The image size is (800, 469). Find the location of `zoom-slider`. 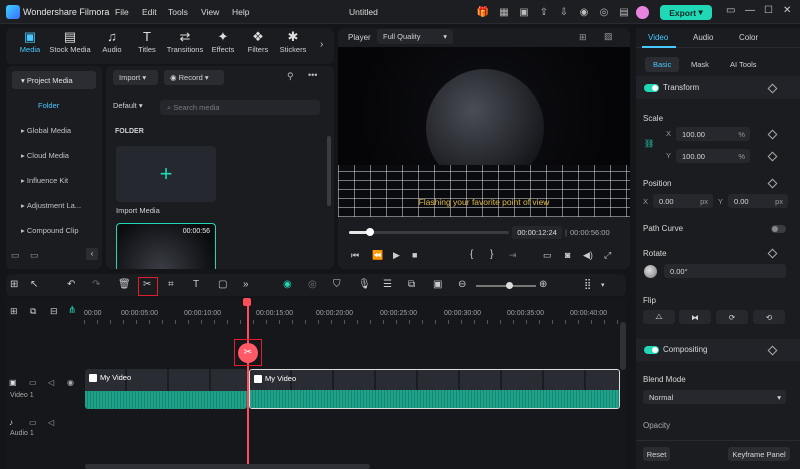

zoom-slider is located at coordinates (506, 285).